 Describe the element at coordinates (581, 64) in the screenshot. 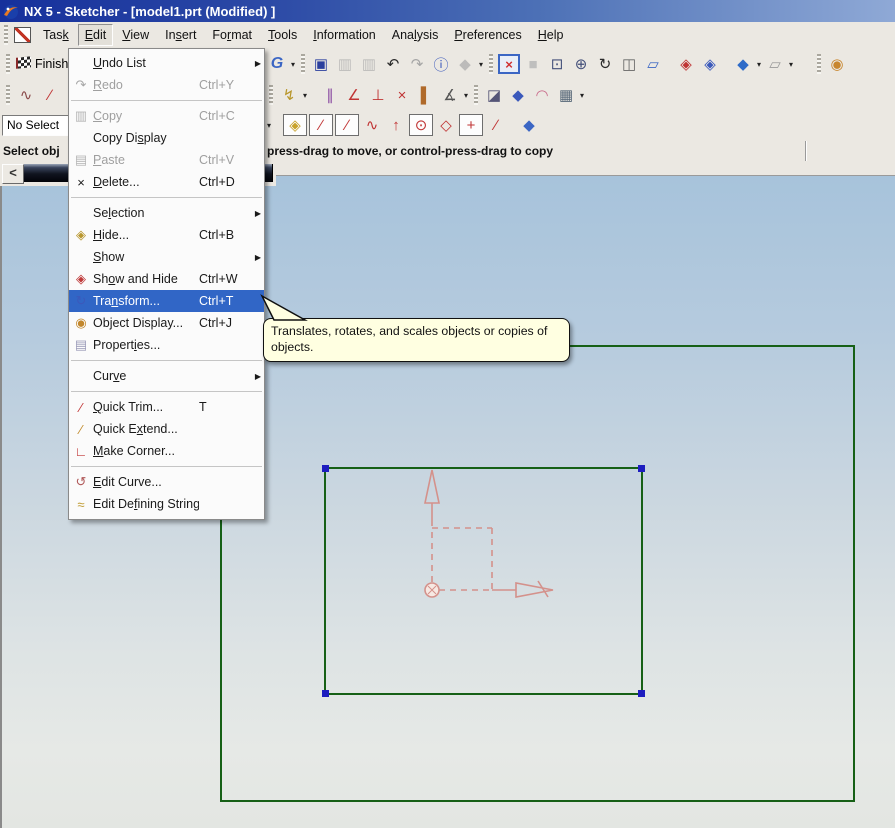

I see `zoom-icon: ⊕` at that location.